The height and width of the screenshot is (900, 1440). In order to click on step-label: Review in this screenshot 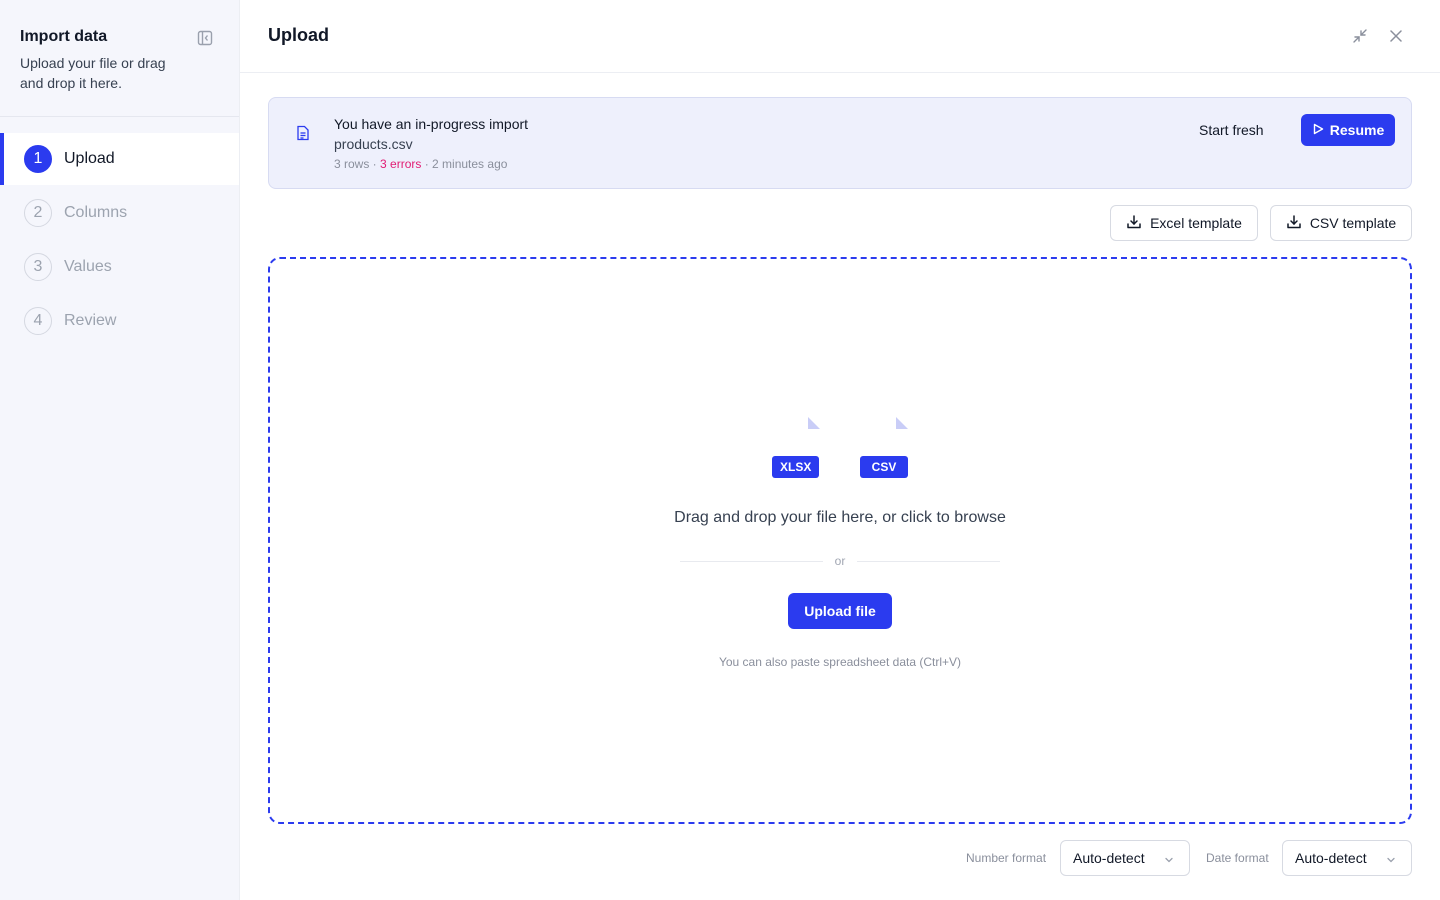, I will do `click(90, 320)`.